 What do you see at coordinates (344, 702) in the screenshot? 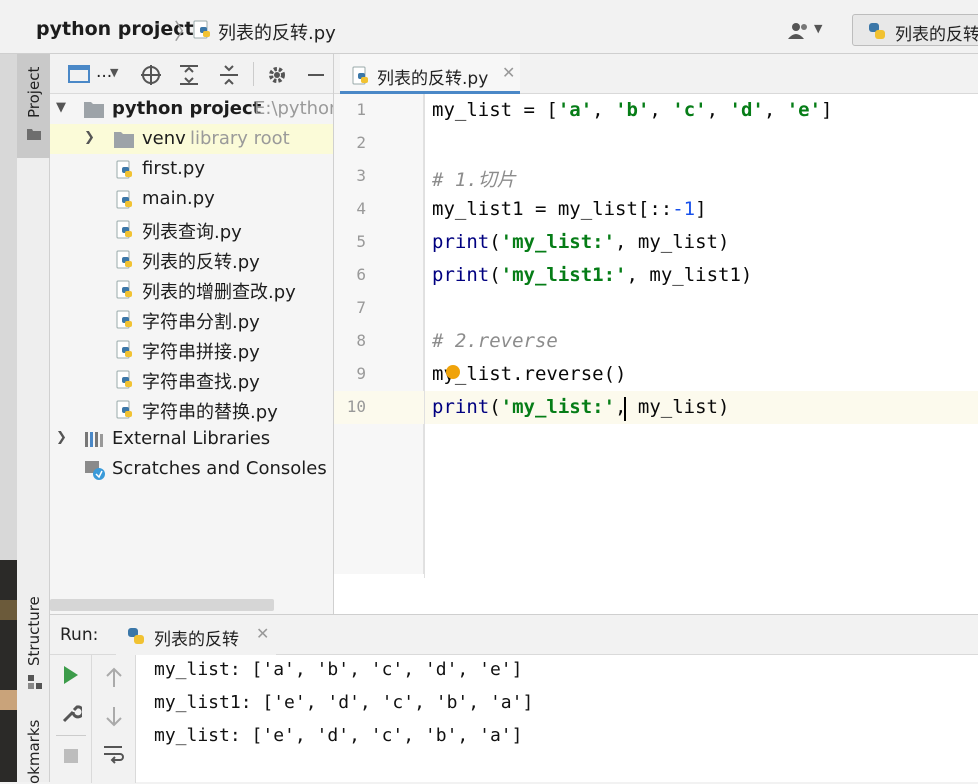
I see `console-line: my_list1: ['e', 'd', 'c', 'b', 'a']` at bounding box center [344, 702].